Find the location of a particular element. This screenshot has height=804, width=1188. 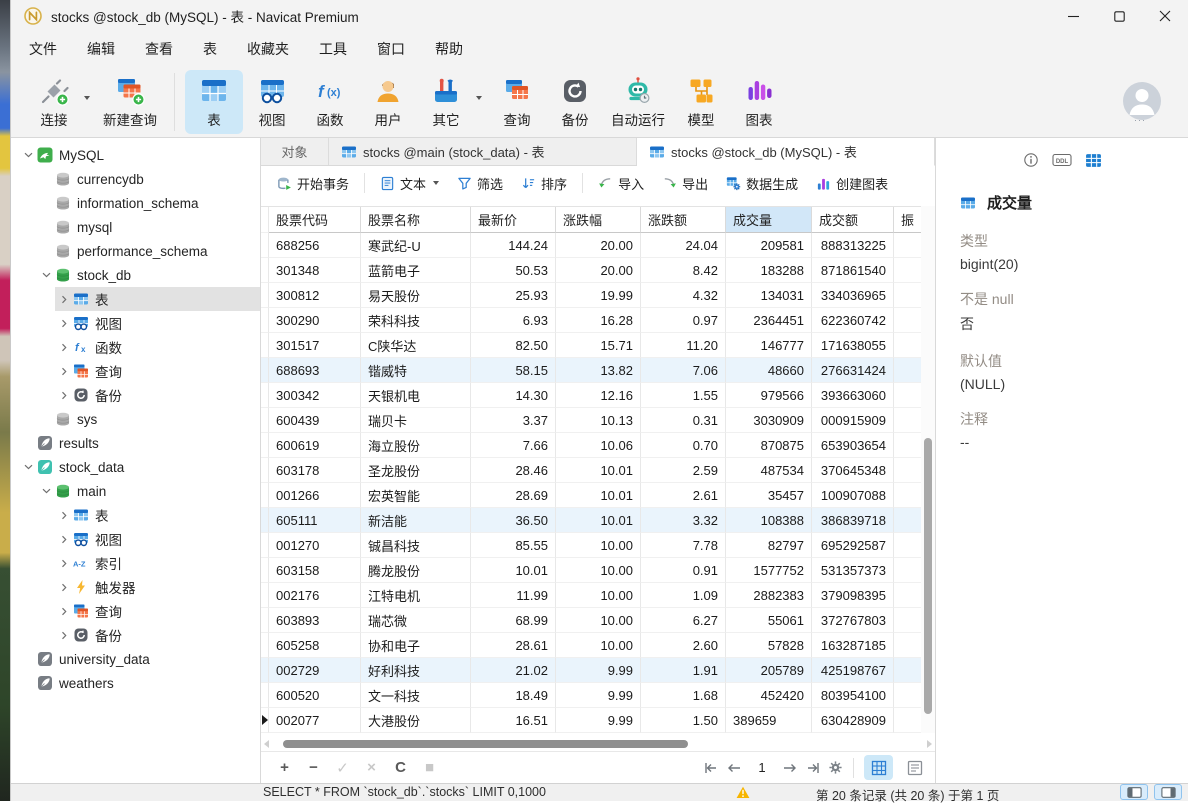

grid-cell: 688256 is located at coordinates (315, 245).